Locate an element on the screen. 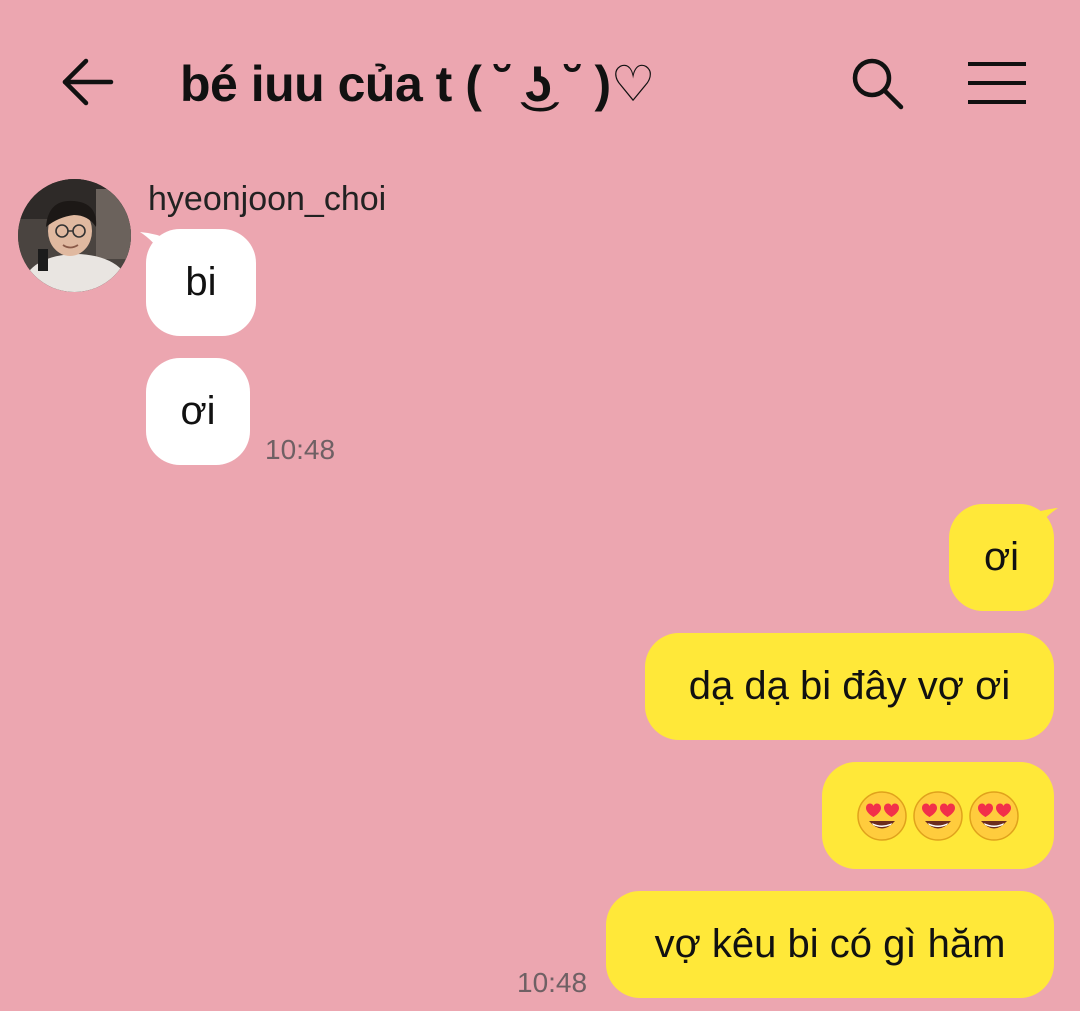 The image size is (1080, 1011). sender-avatar is located at coordinates (74, 235).